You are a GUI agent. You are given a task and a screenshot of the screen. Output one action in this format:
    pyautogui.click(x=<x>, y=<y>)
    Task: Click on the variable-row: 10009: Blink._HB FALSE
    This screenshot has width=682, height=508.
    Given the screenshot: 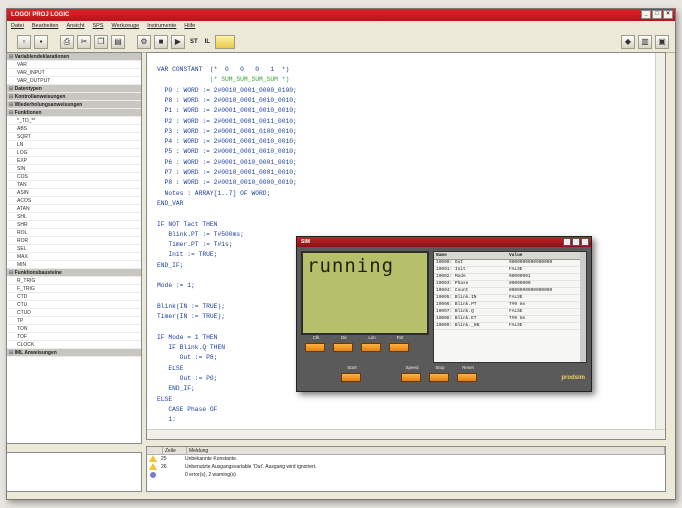 What is the action you would take?
    pyautogui.click(x=507, y=326)
    